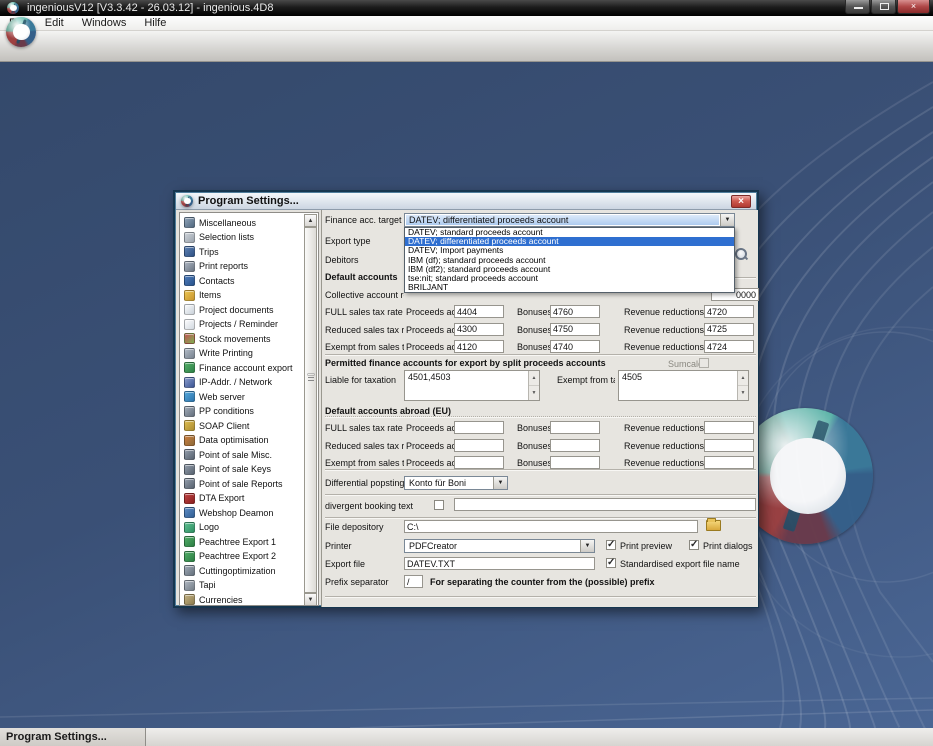 Image resolution: width=933 pixels, height=746 pixels. I want to click on sidebar-item: Web server, so click(243, 396).